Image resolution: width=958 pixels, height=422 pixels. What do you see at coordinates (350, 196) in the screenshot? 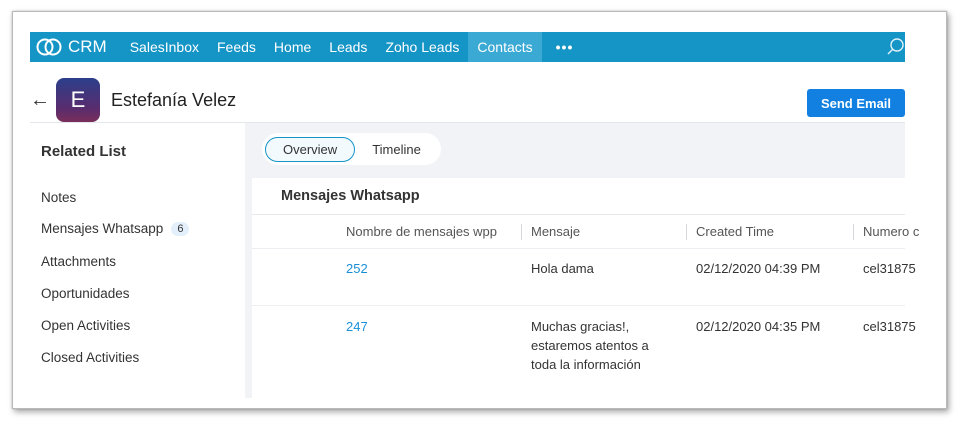
I see `panel-title: Mensajes Whatsapp` at bounding box center [350, 196].